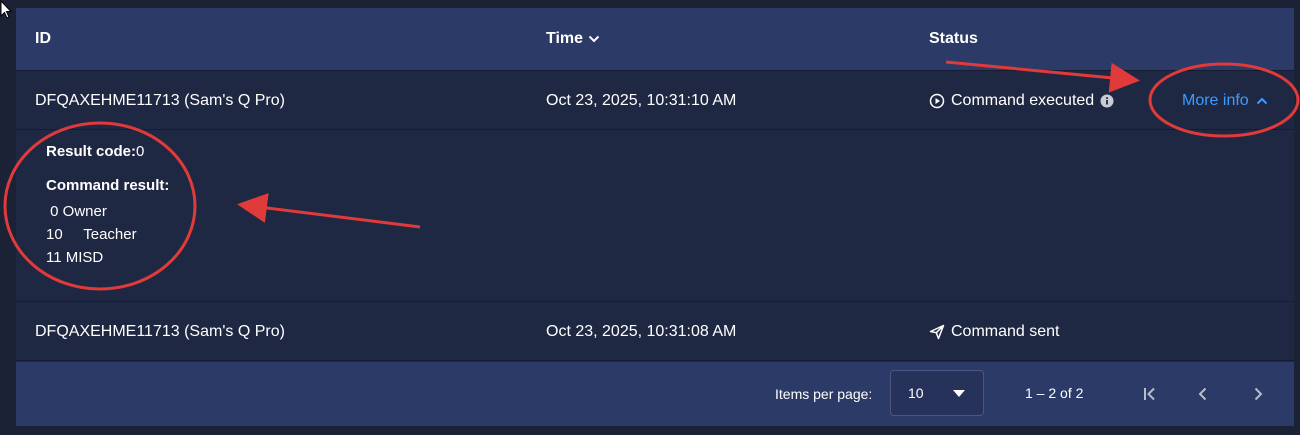 This screenshot has width=1300, height=435. Describe the element at coordinates (1107, 101) in the screenshot. I see `info-icon` at that location.